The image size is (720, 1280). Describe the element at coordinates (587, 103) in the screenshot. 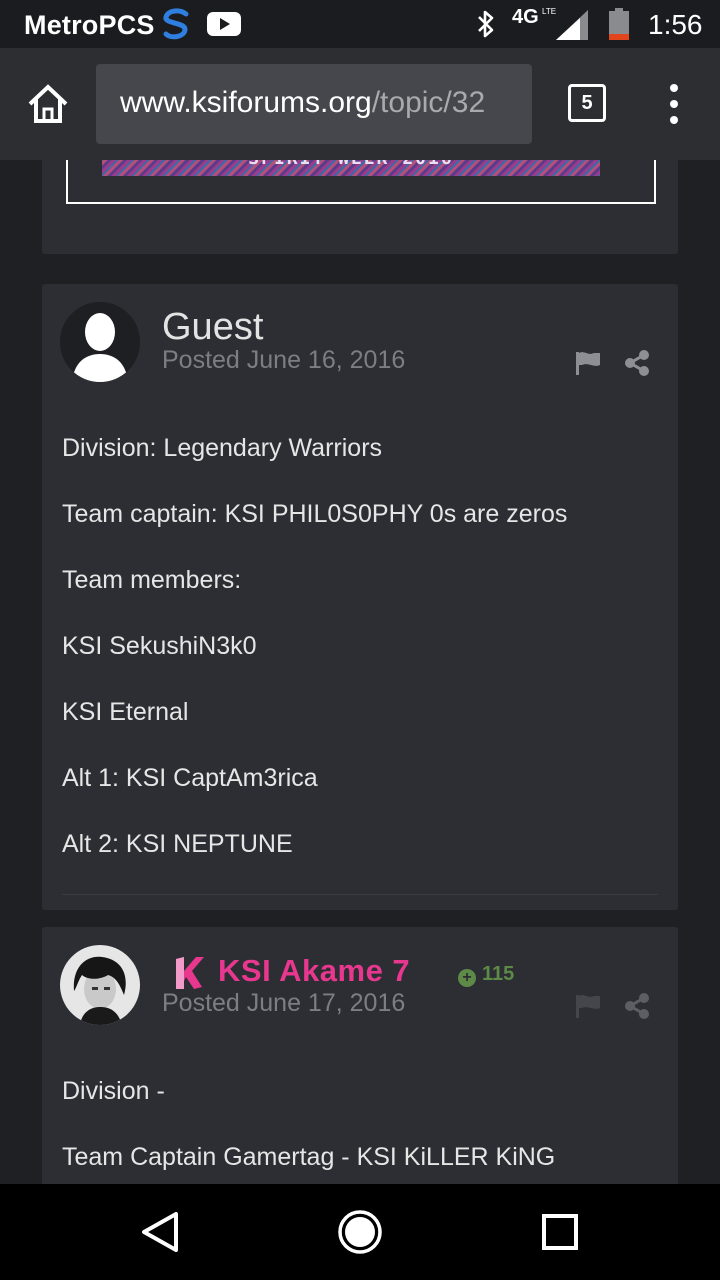

I see `tab-switcher-button: 5` at that location.